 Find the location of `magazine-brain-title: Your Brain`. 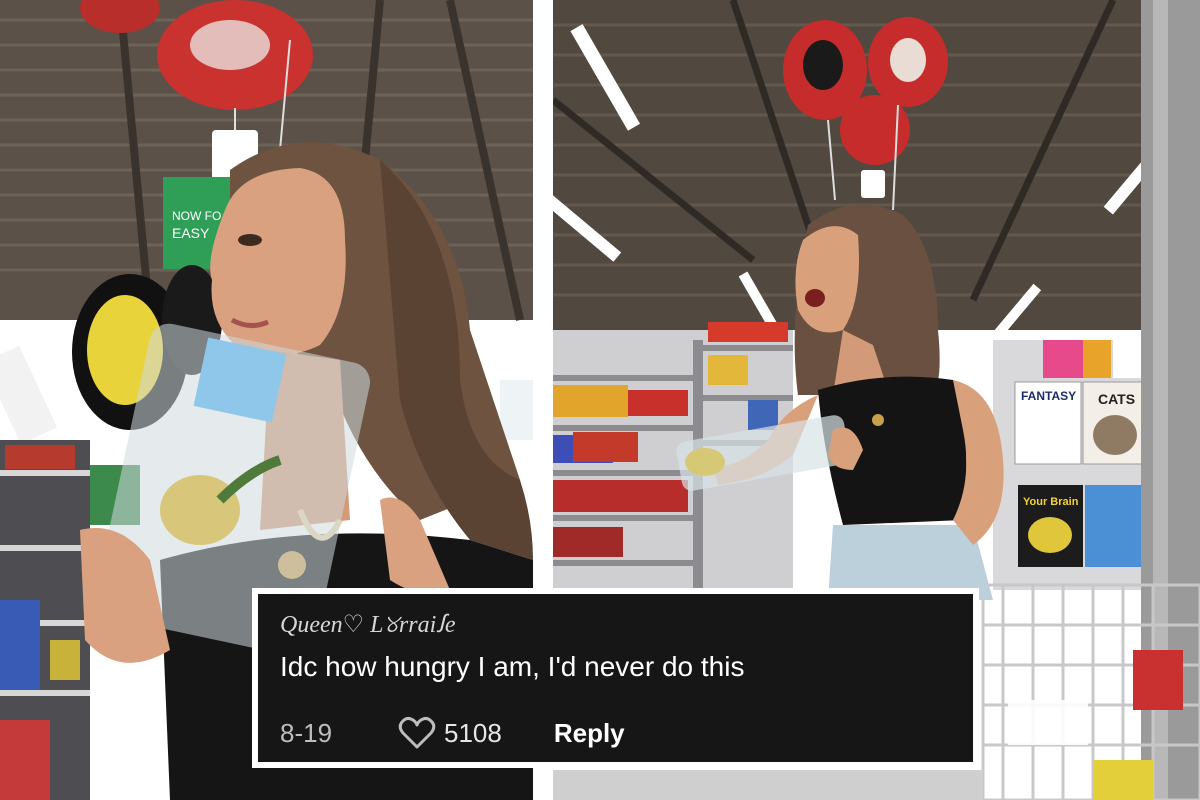

magazine-brain-title: Your Brain is located at coordinates (1051, 502).